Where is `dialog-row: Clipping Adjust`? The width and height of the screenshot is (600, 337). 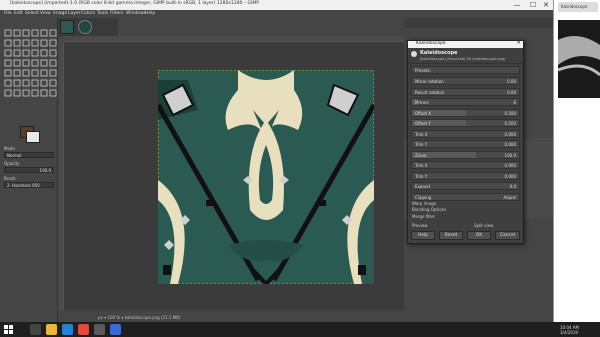 dialog-row: Clipping Adjust is located at coordinates (465, 196).